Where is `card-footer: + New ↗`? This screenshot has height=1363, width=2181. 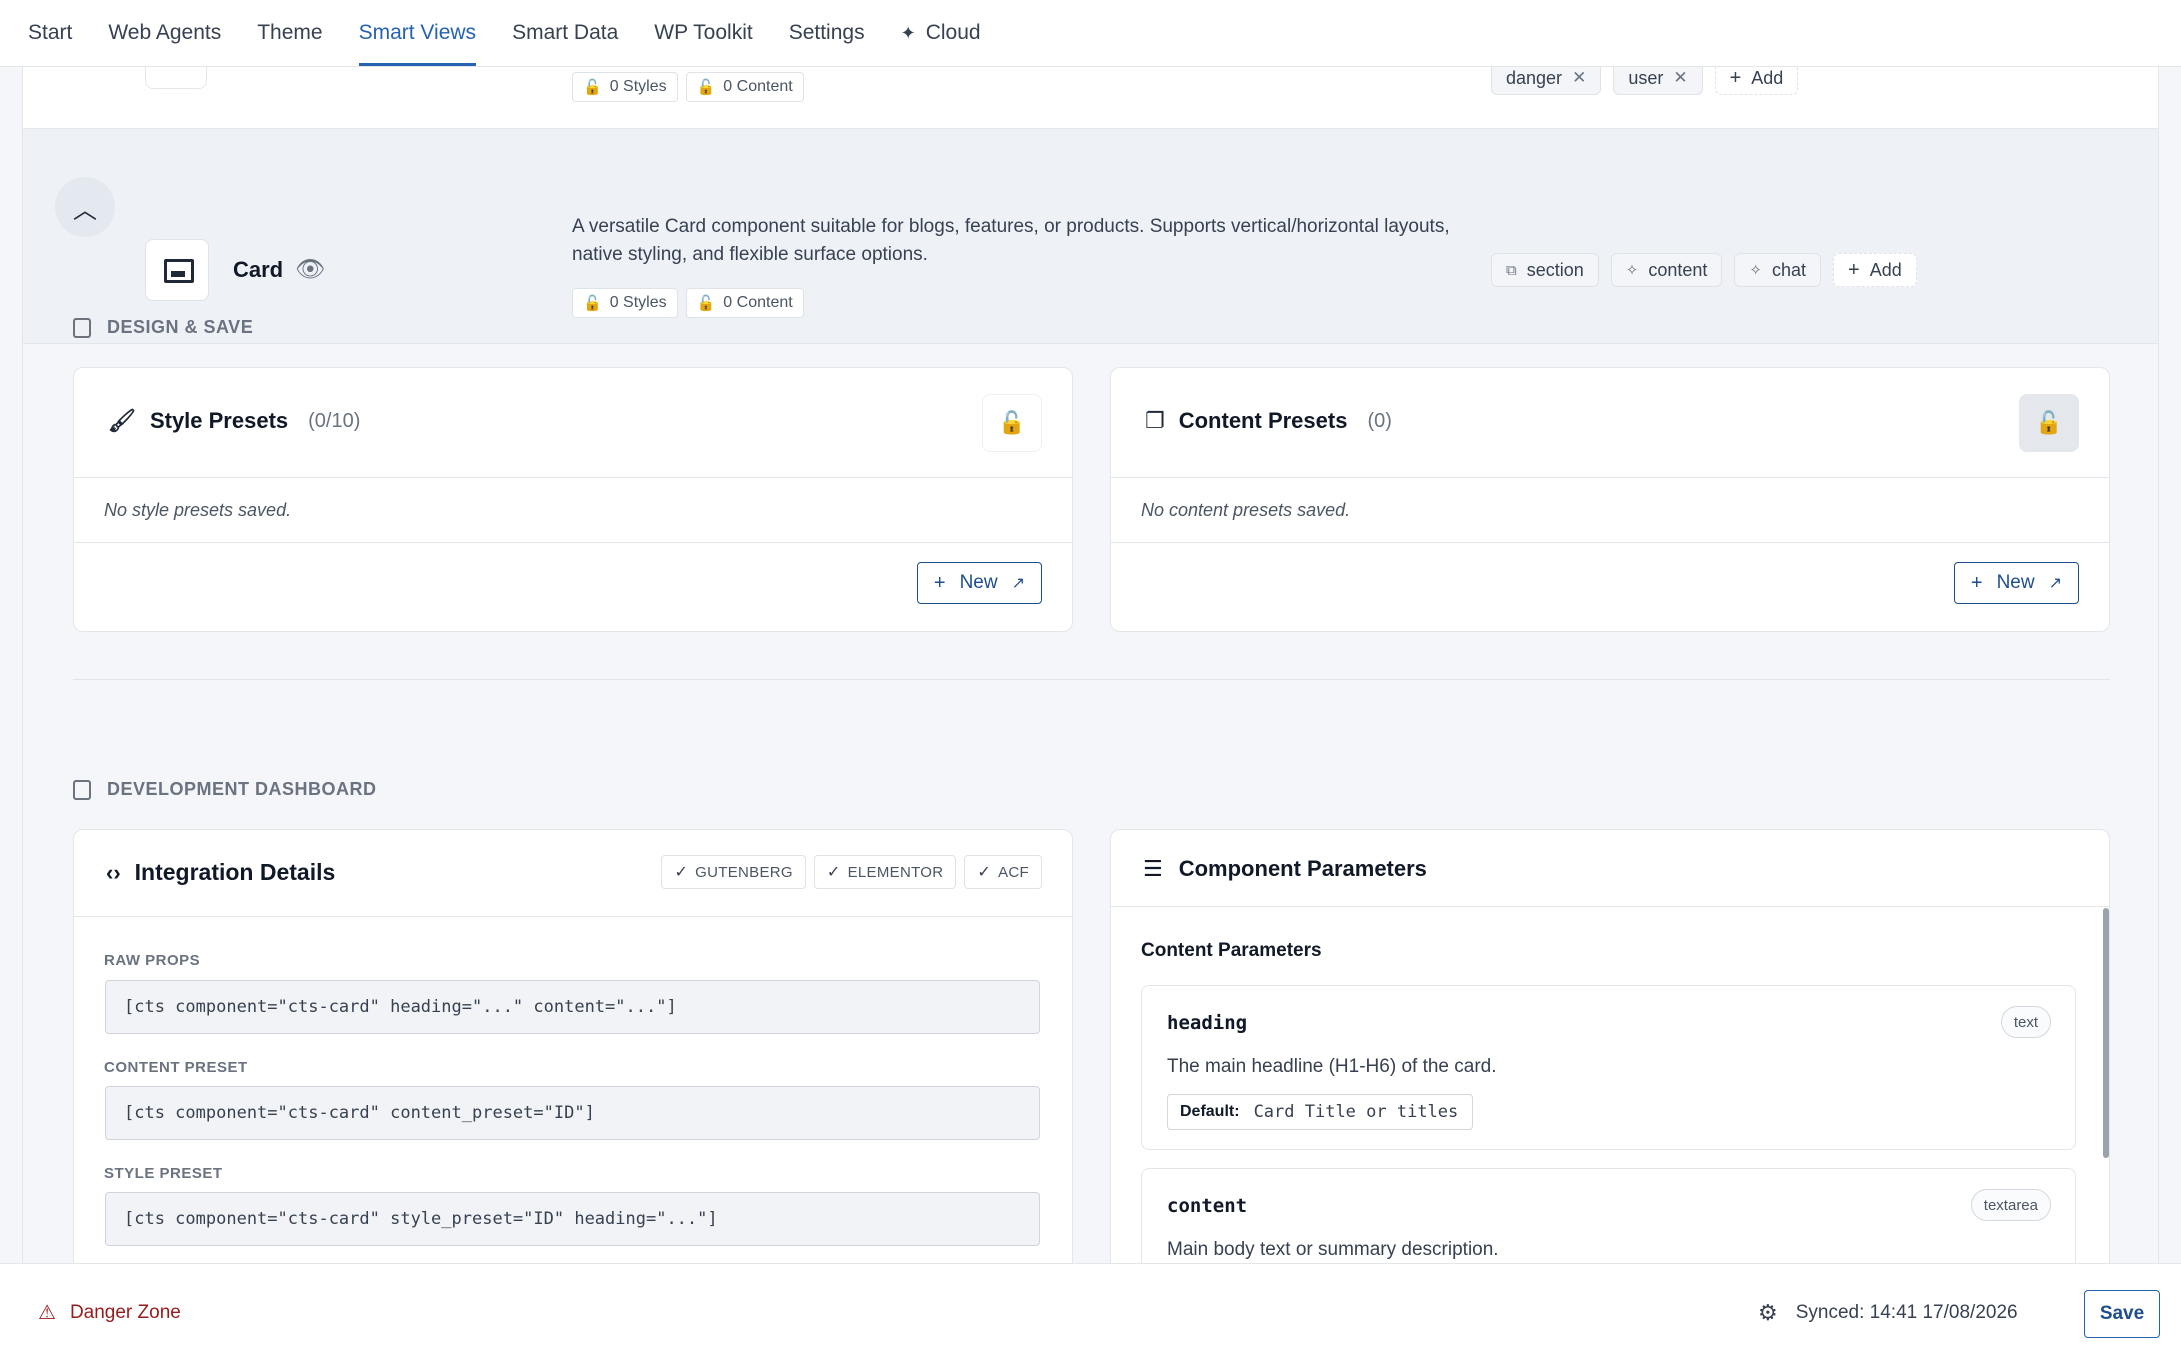 card-footer: + New ↗ is located at coordinates (1610, 587).